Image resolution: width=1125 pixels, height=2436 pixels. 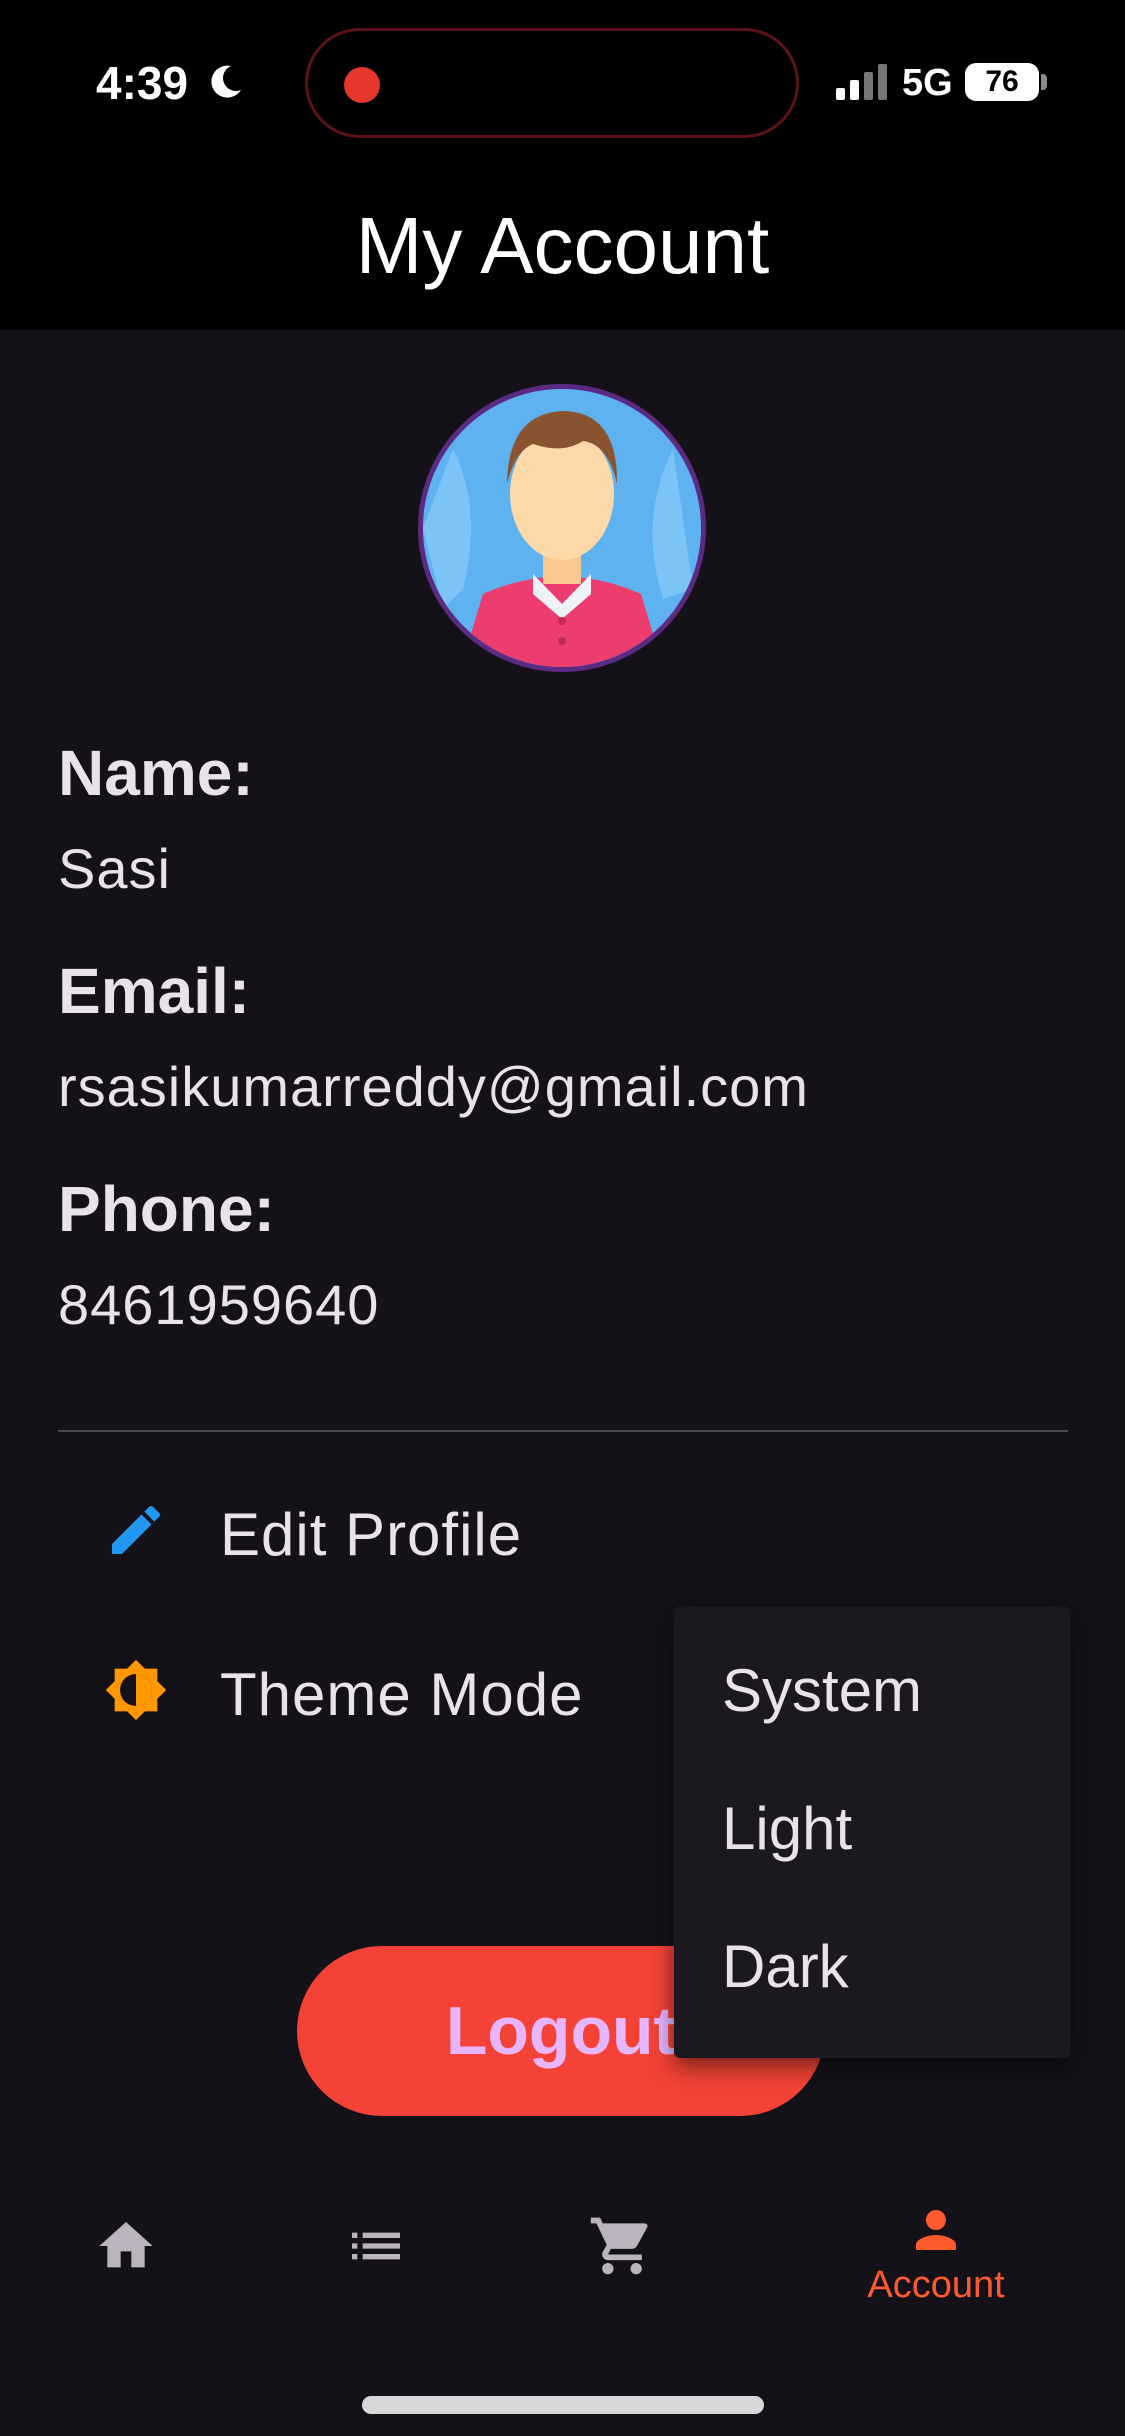 I want to click on email-label: Email:, so click(x=154, y=991).